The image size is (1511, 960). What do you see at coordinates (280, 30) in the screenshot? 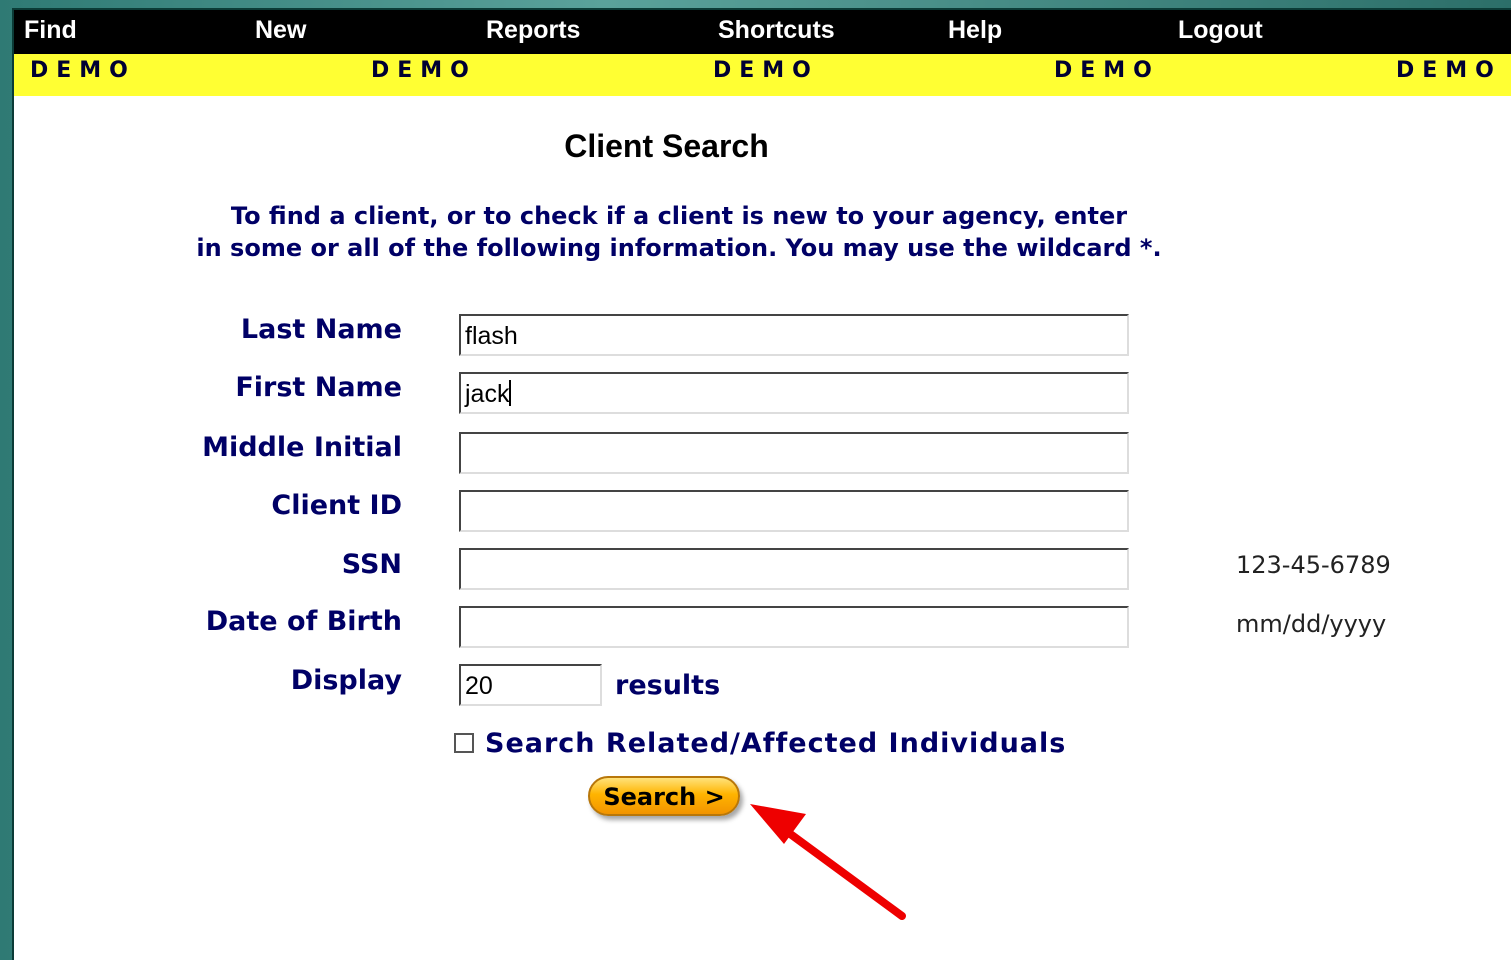
I see `menu-new: New` at bounding box center [280, 30].